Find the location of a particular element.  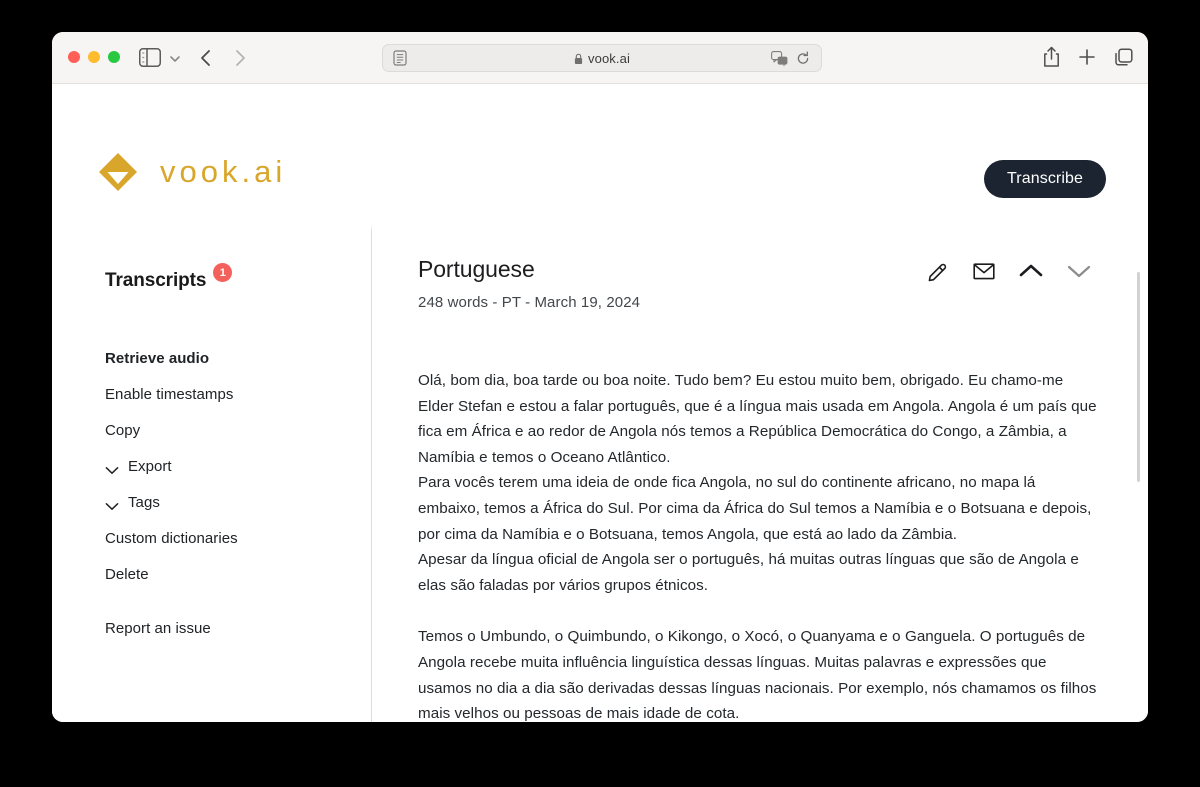

sidebar-item-custom-dictionaries: Custom dictionaries is located at coordinates (230, 538).